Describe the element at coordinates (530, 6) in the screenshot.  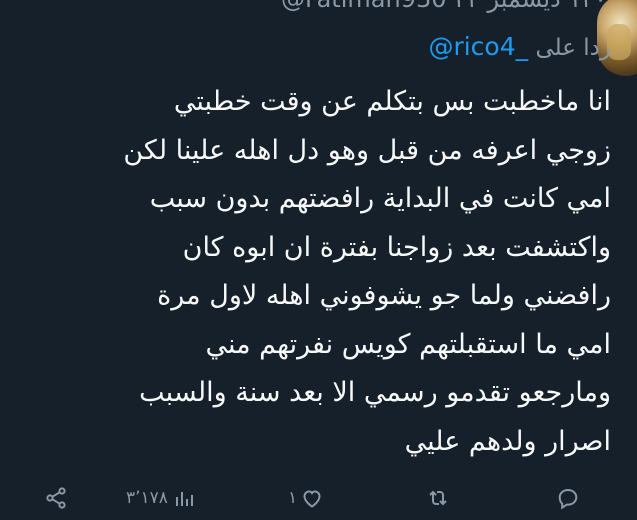
I see `tweet-date: ١٢٠ ديسمبر ٢٢` at that location.